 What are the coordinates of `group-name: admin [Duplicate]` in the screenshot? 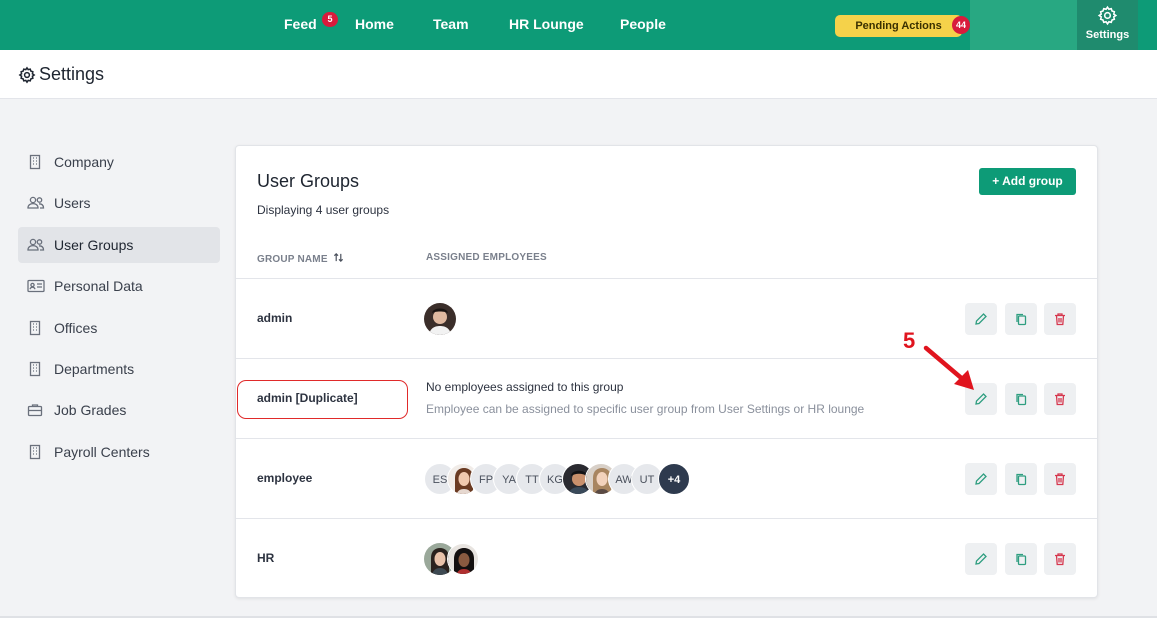 It's located at (307, 398).